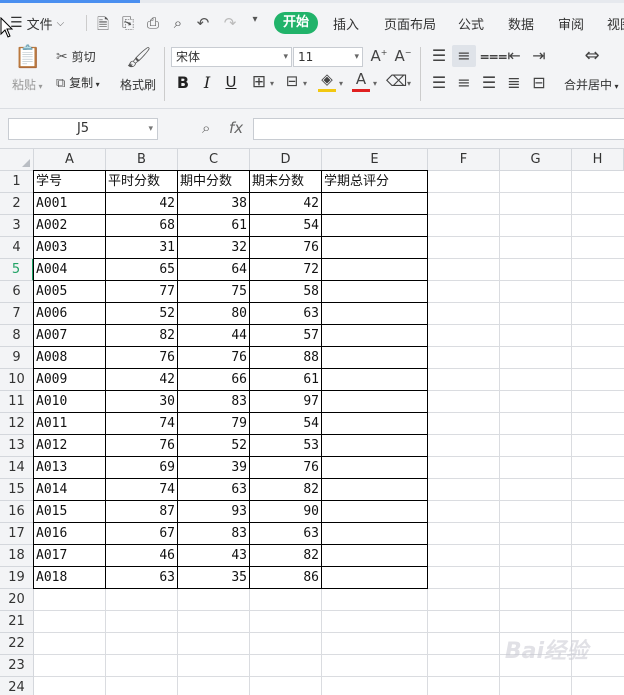 Image resolution: width=624 pixels, height=695 pixels. I want to click on merge-center-button: 合并居中 ▾, so click(591, 84).